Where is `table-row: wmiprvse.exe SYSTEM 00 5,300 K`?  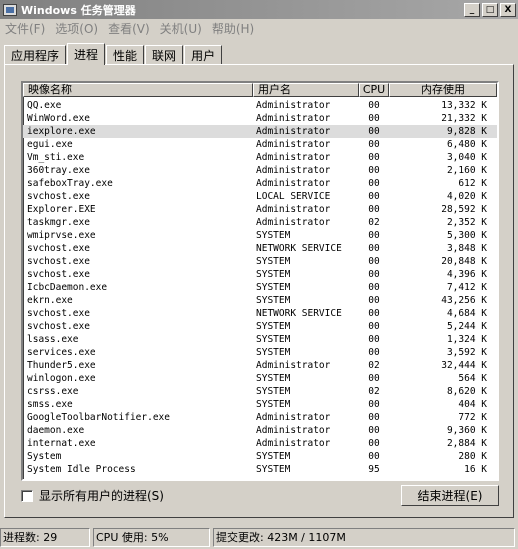
table-row: wmiprvse.exe SYSTEM 00 5,300 K is located at coordinates (260, 235).